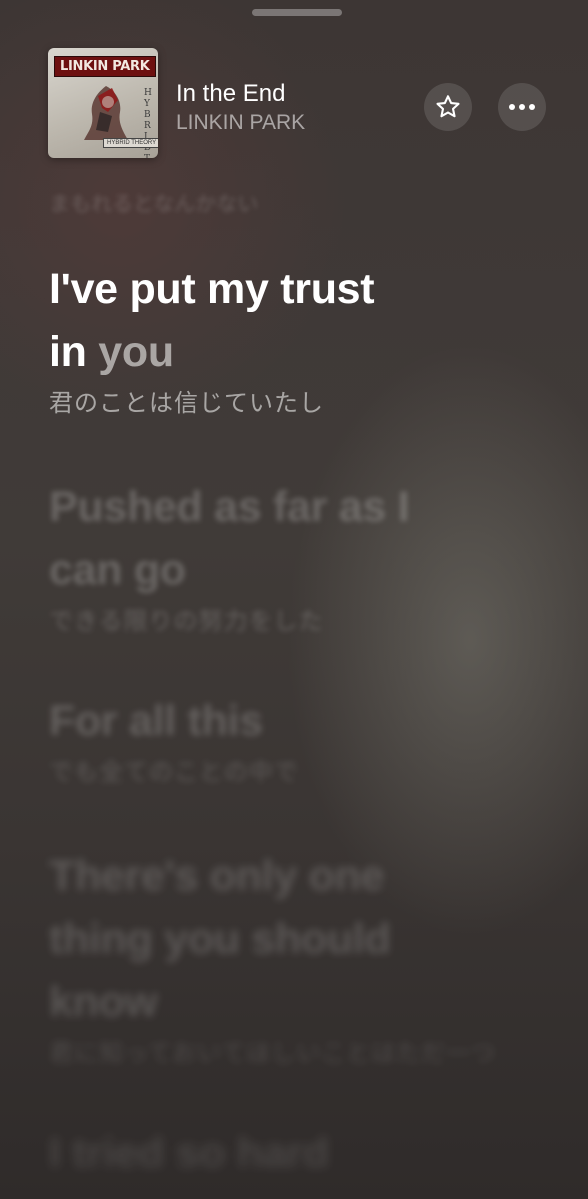 The height and width of the screenshot is (1199, 588). Describe the element at coordinates (106, 113) in the screenshot. I see `album-soldier-figure` at that location.